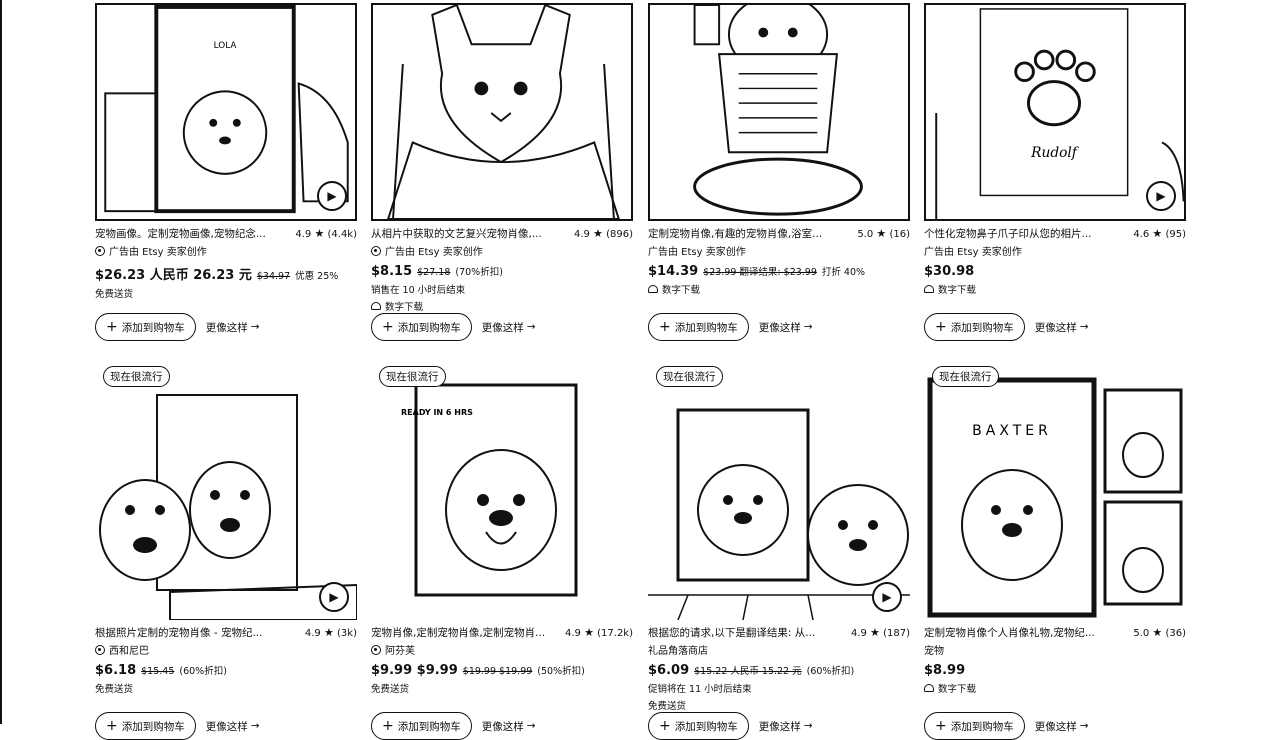  I want to click on rating: 4.9 ★ (3k), so click(330, 632).